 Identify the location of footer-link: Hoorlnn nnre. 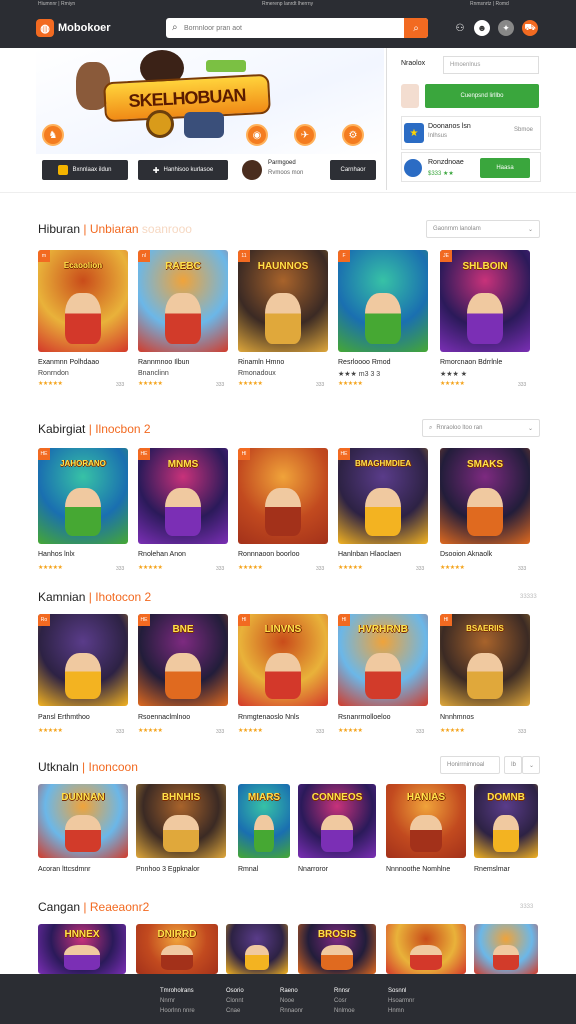
(177, 1011).